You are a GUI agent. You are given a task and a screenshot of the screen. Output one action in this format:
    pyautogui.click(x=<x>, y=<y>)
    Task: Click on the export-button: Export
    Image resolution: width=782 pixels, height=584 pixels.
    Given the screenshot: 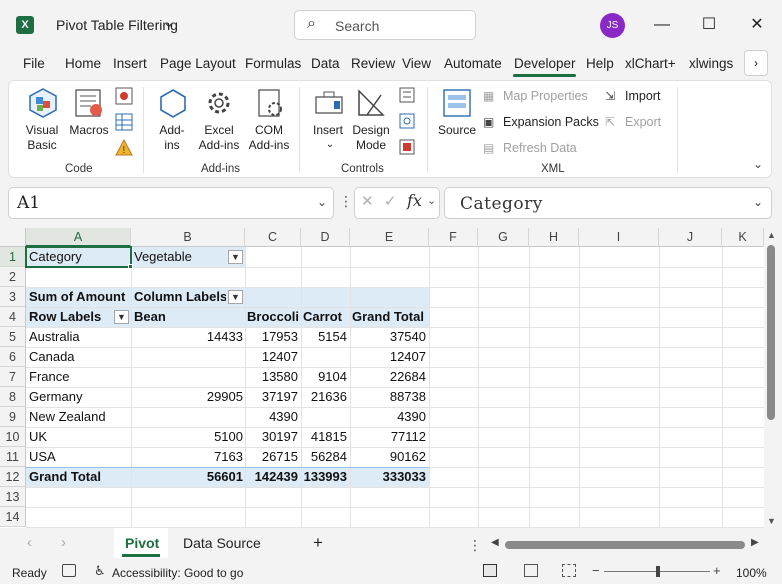 What is the action you would take?
    pyautogui.click(x=643, y=122)
    